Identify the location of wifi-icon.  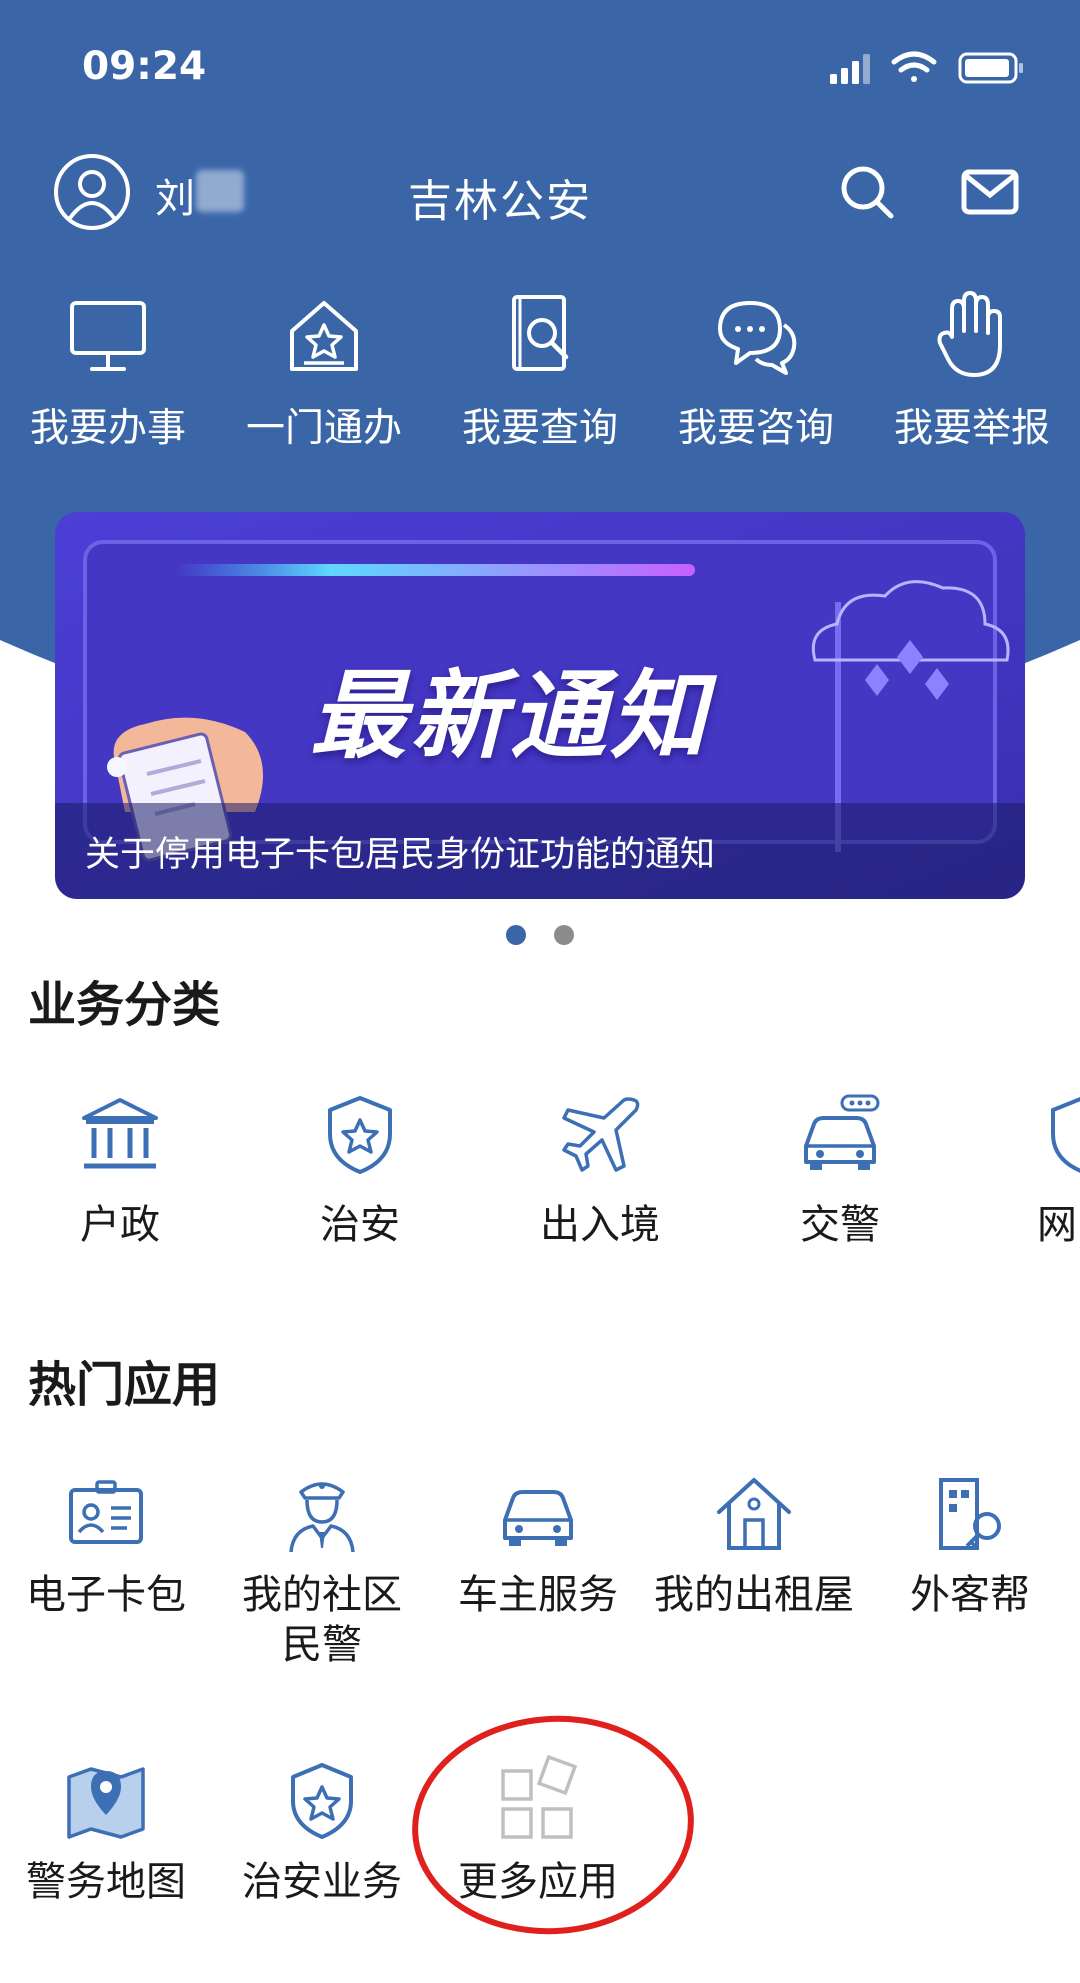
(914, 66).